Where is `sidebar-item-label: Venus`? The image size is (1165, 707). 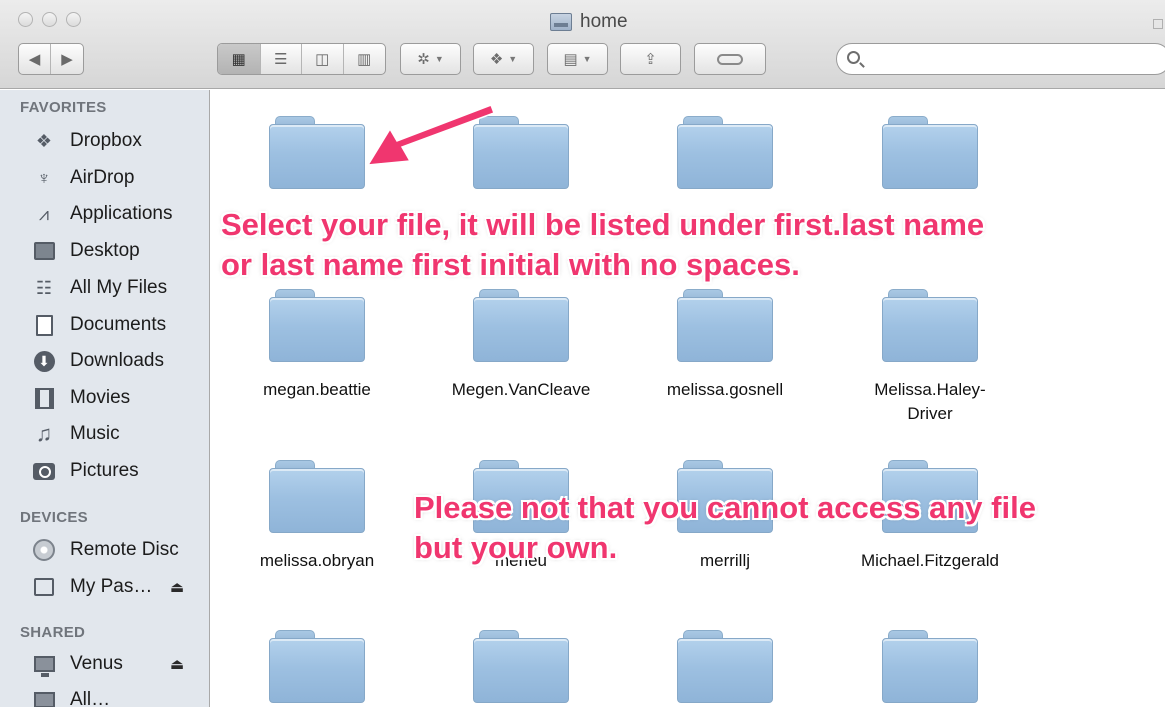 sidebar-item-label: Venus is located at coordinates (96, 663).